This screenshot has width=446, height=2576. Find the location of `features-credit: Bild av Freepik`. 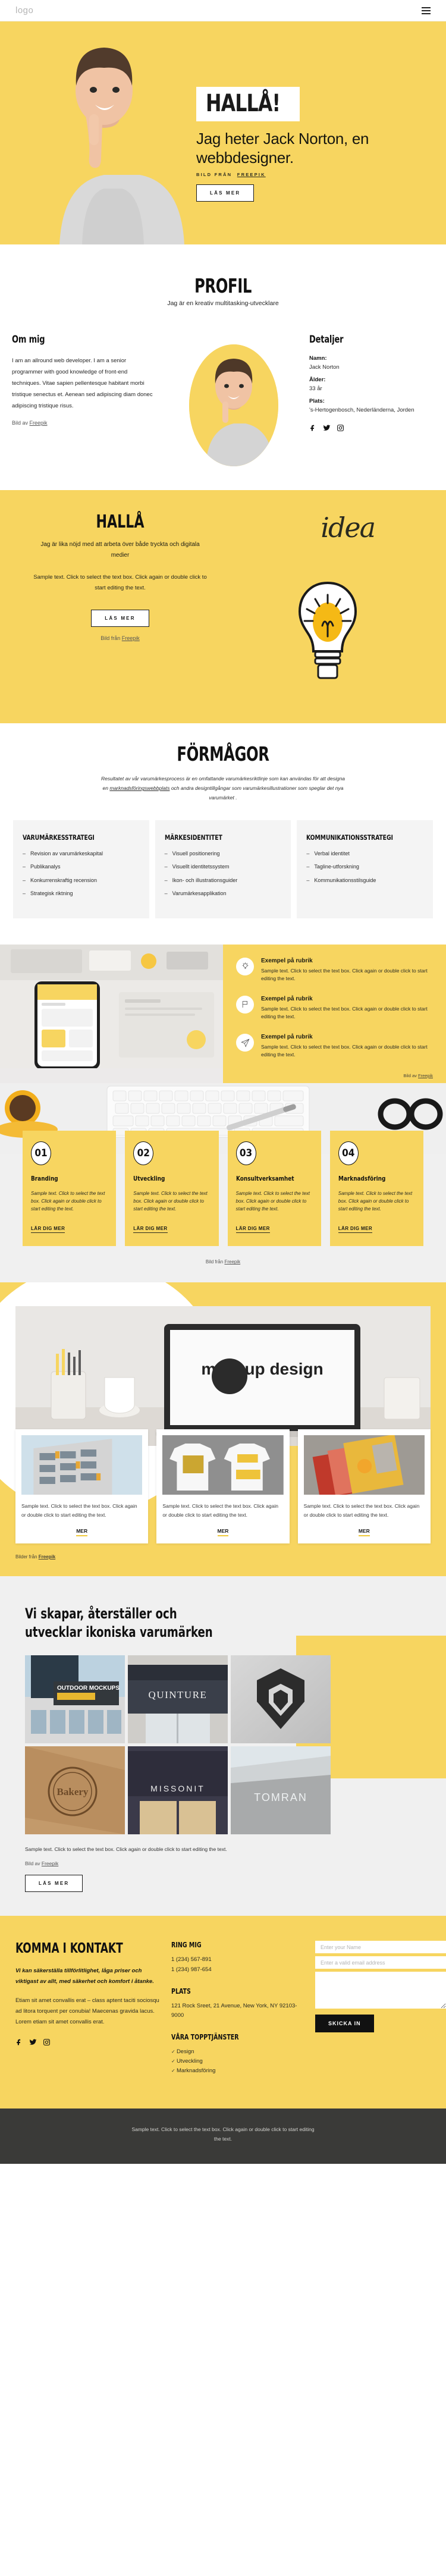

features-credit: Bild av Freepik is located at coordinates (418, 1075).